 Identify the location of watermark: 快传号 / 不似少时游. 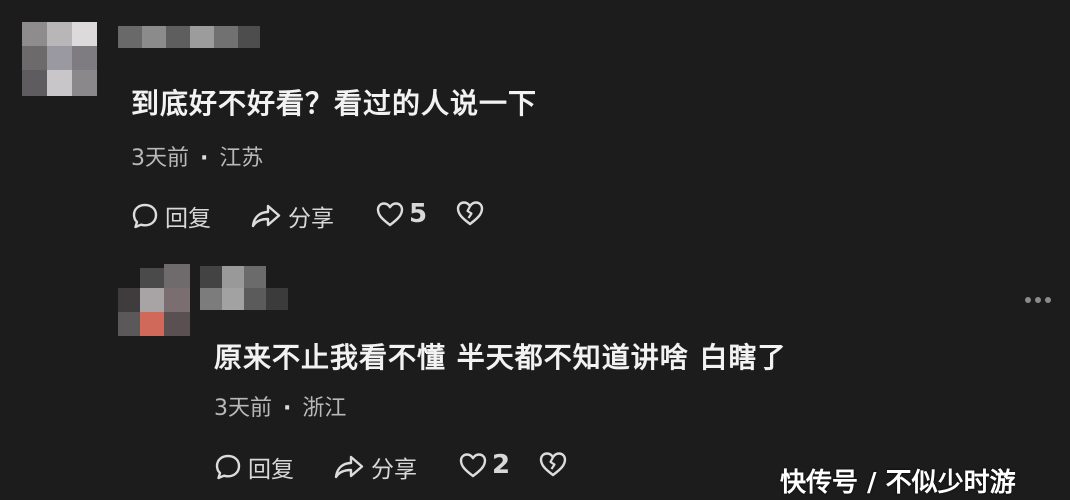
(898, 483).